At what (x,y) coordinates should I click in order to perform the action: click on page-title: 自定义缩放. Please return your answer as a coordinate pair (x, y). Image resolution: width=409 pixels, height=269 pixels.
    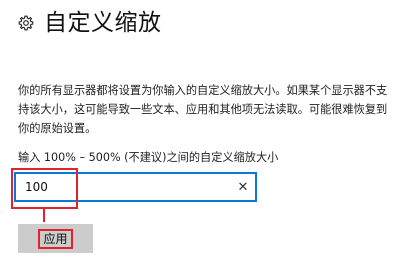
    Looking at the image, I should click on (103, 22).